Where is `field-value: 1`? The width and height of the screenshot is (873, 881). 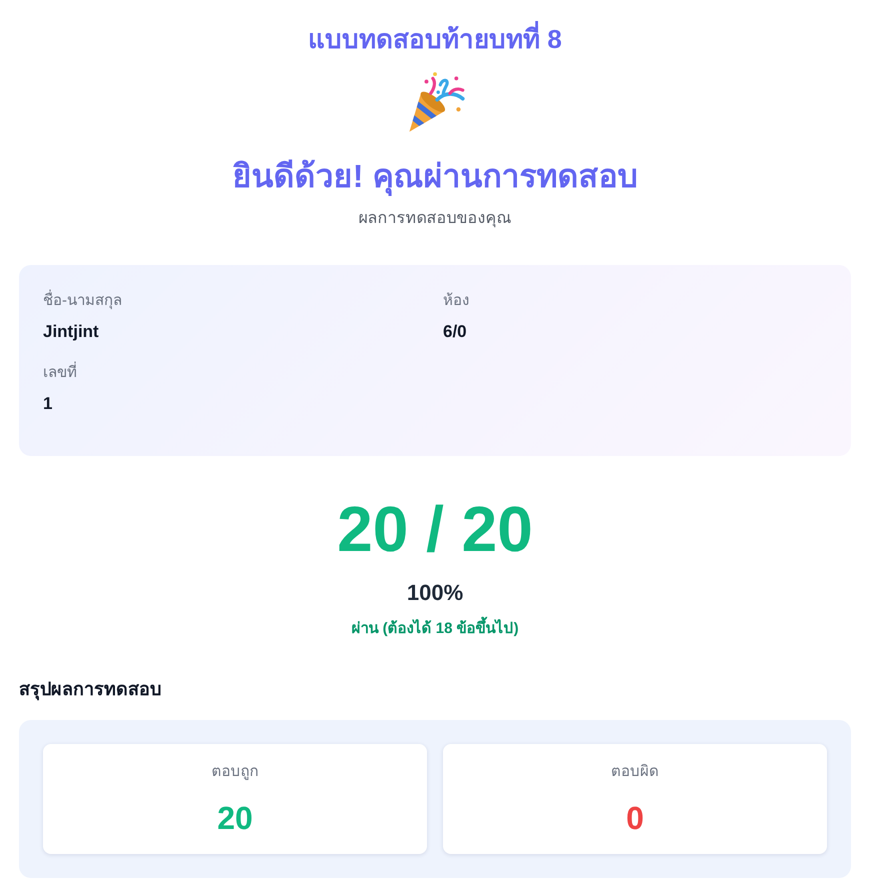 field-value: 1 is located at coordinates (47, 404).